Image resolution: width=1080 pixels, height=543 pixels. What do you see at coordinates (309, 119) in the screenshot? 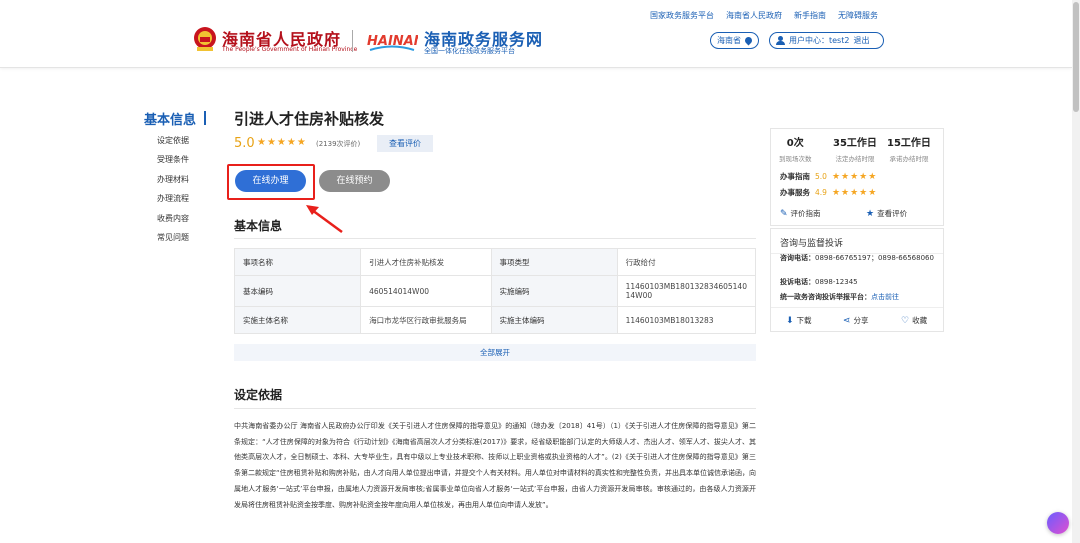
I see `page-title: 引进人才住房补贴核发` at bounding box center [309, 119].